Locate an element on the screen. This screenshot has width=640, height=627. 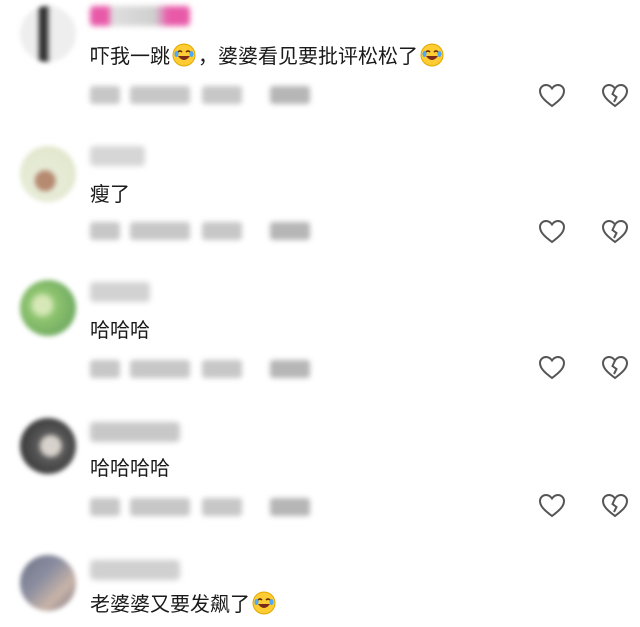
comment-text: 哈哈哈哈 is located at coordinates (130, 468).